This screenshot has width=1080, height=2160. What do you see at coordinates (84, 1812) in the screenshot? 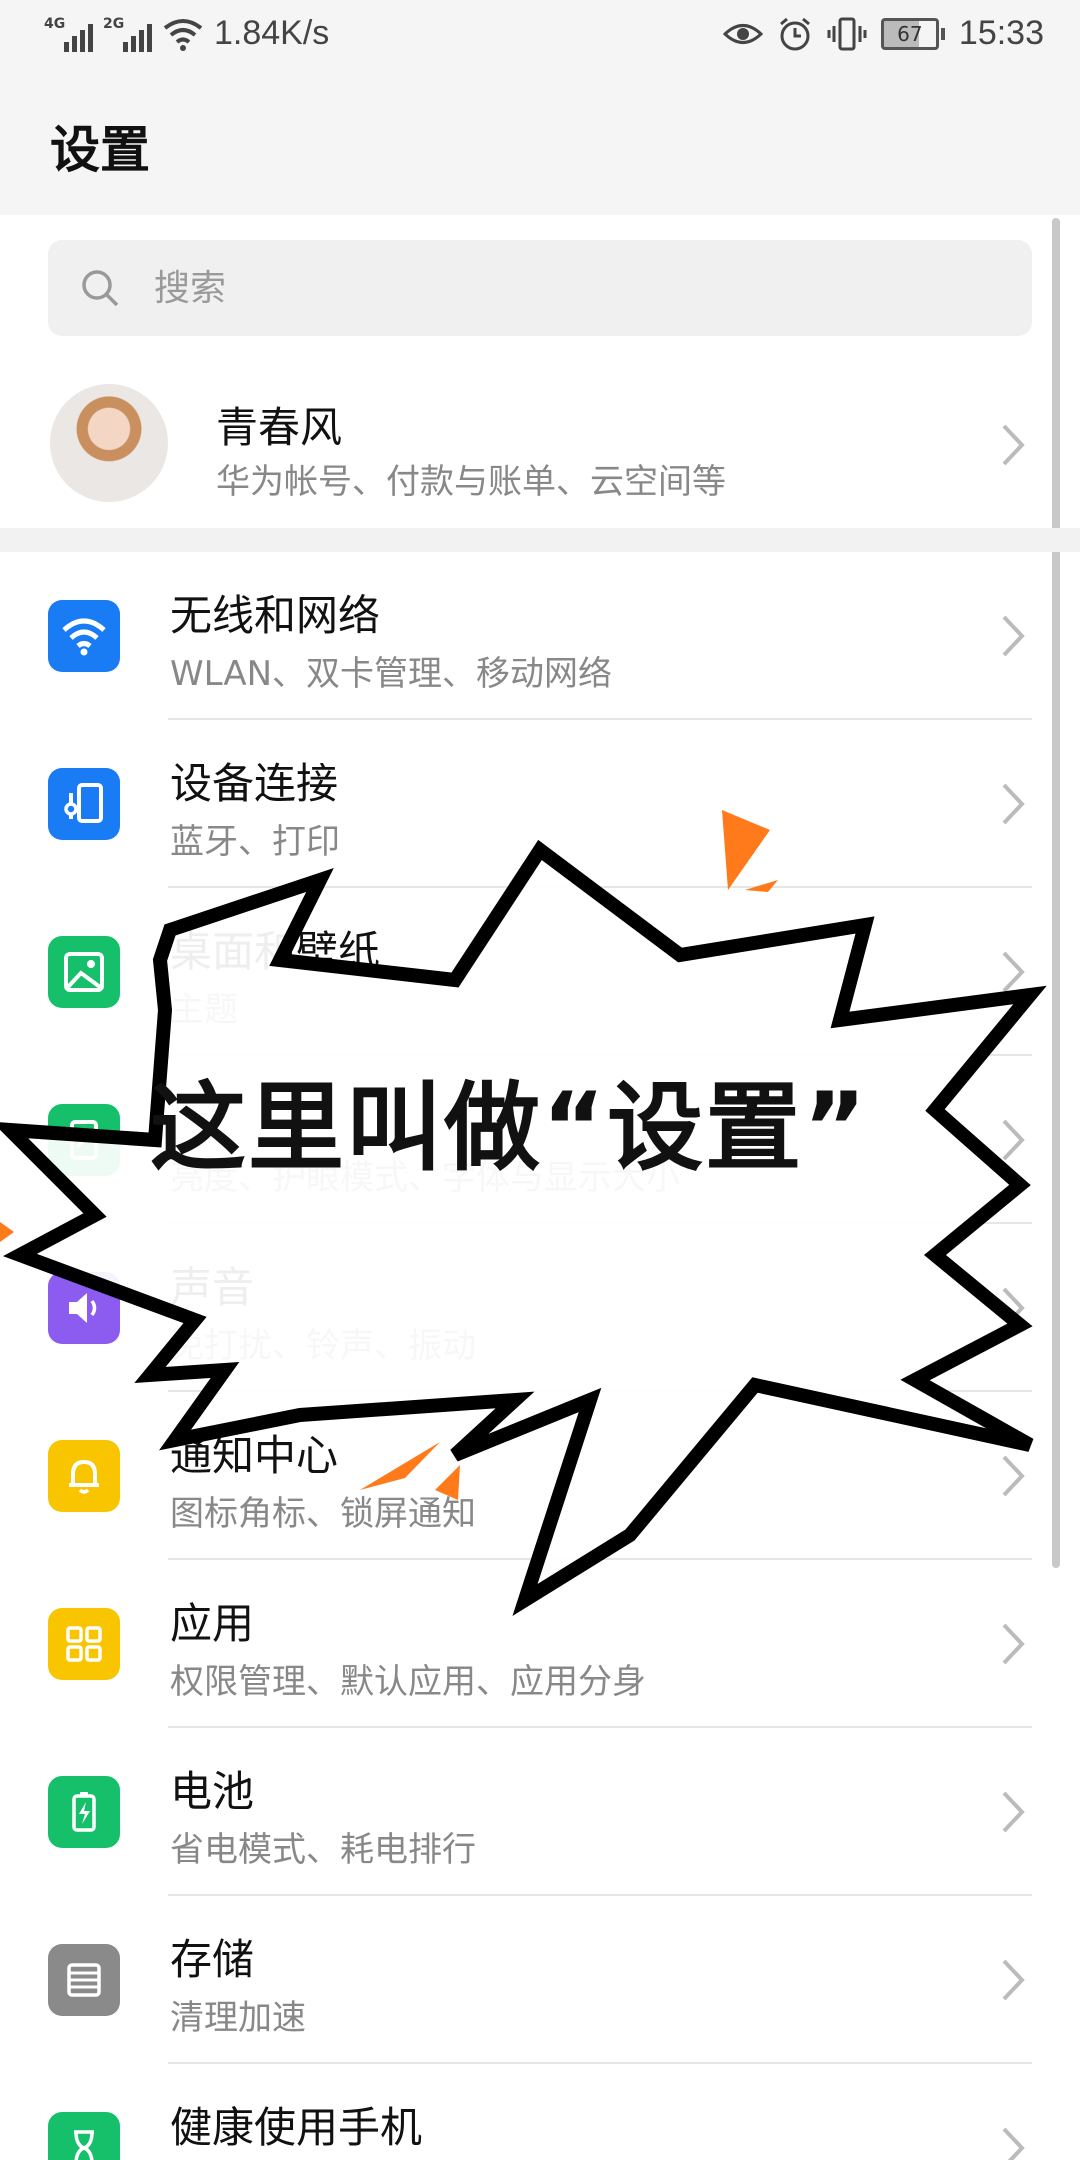
I see `battery-icon` at bounding box center [84, 1812].